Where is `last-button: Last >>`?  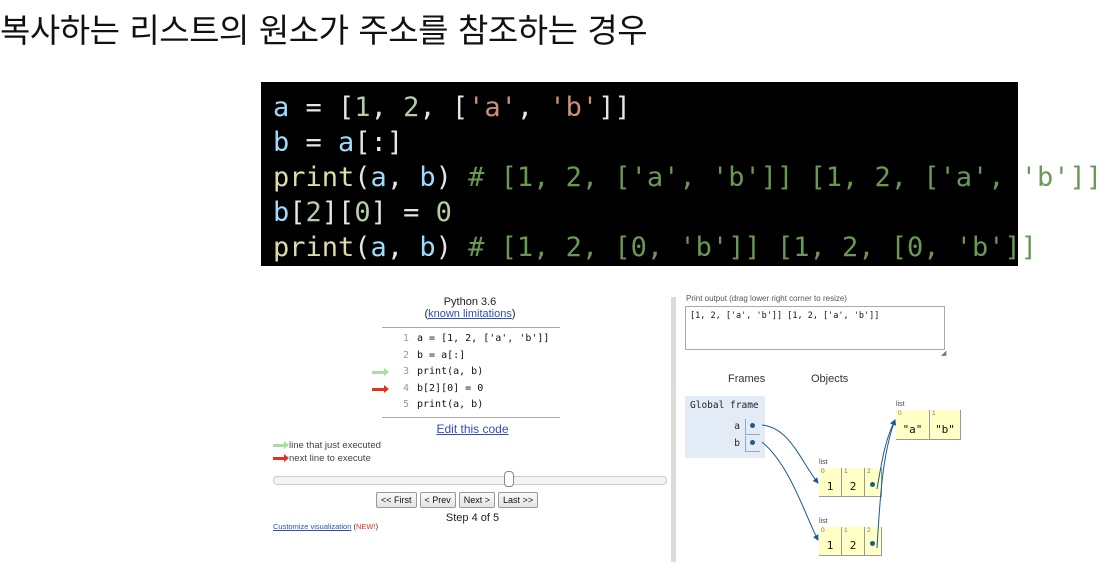
last-button: Last >> is located at coordinates (518, 500).